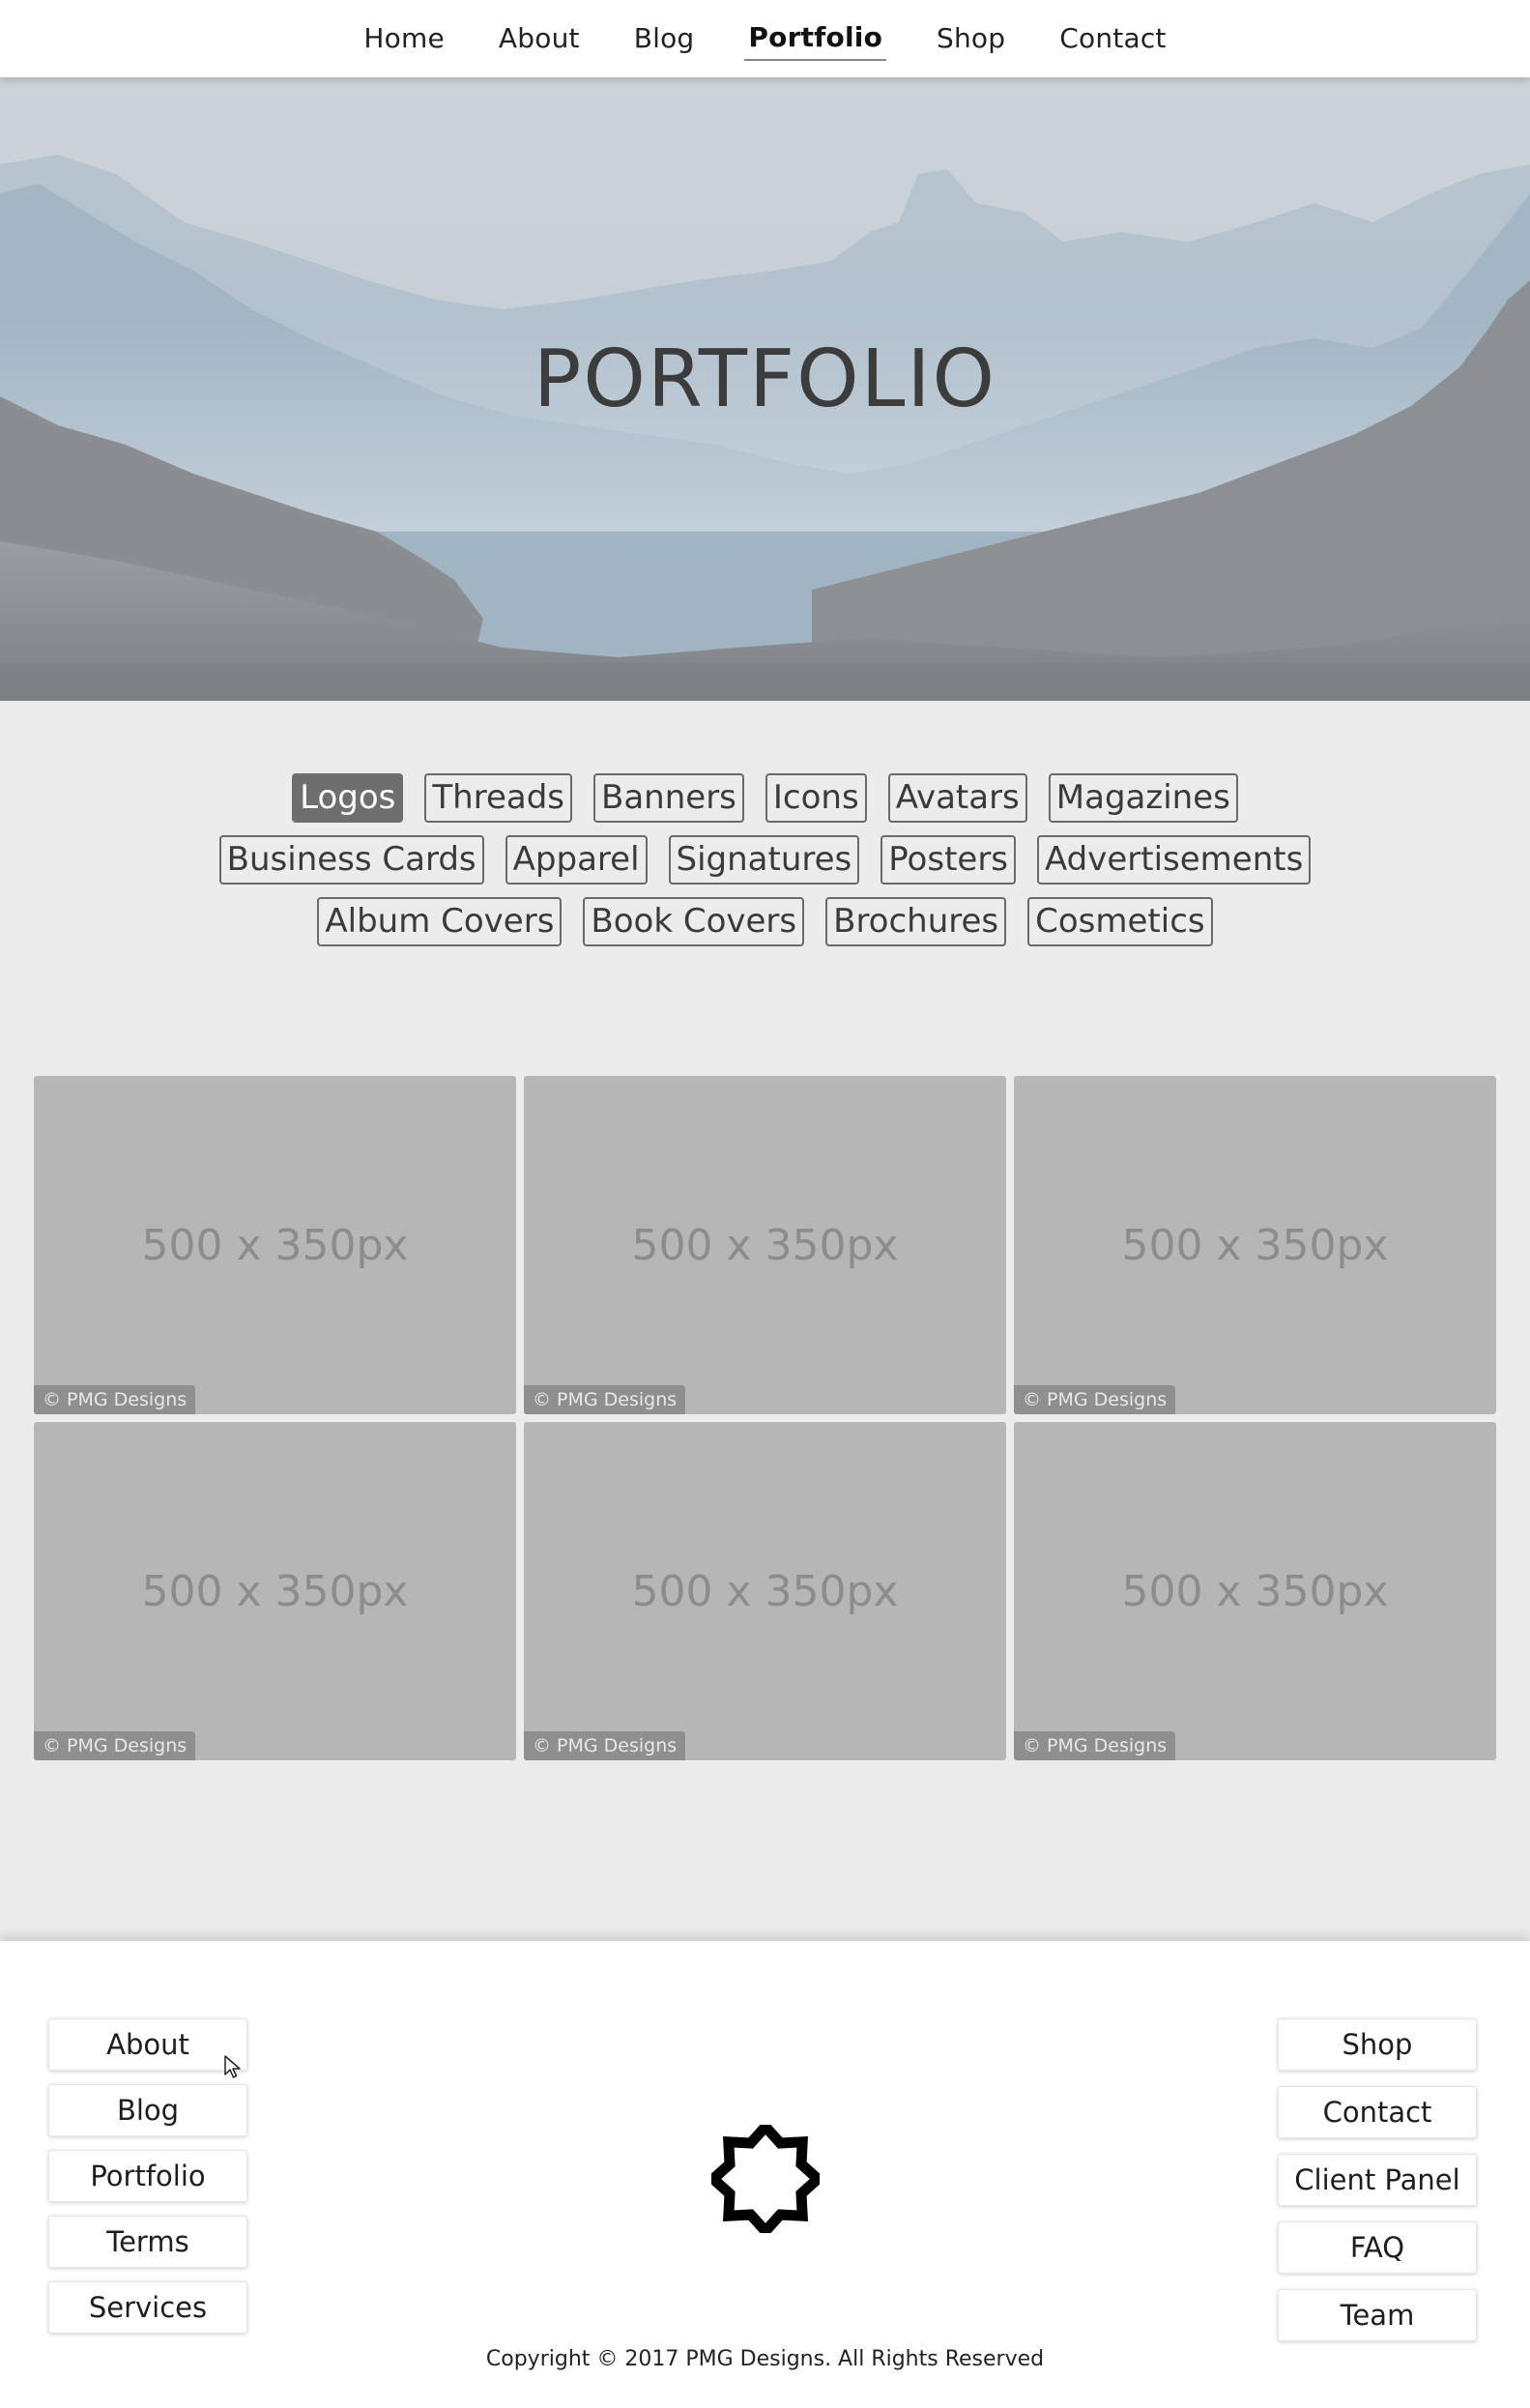 Image resolution: width=1530 pixels, height=2408 pixels. What do you see at coordinates (1378, 2112) in the screenshot?
I see `footer-link-contact: Contact` at bounding box center [1378, 2112].